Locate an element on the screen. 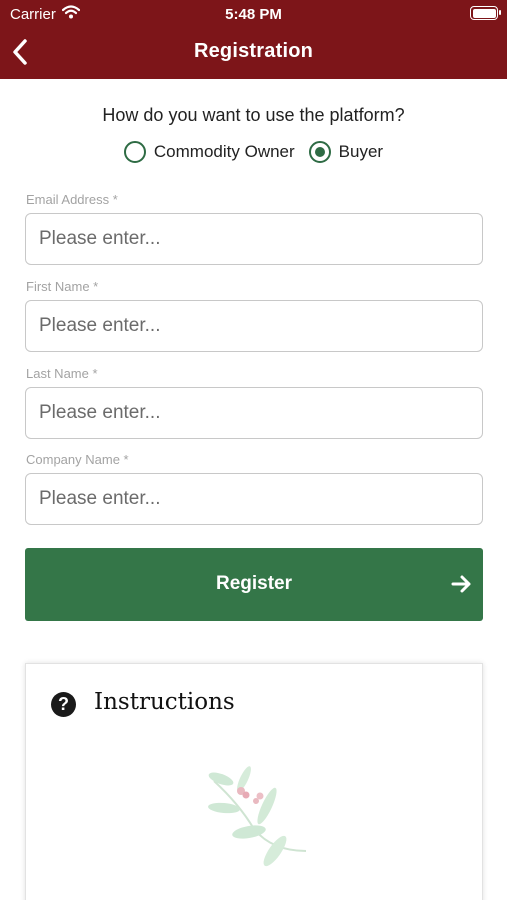 The width and height of the screenshot is (507, 900). usage-radio-group: Commodity Owner Buyer is located at coordinates (253, 152).